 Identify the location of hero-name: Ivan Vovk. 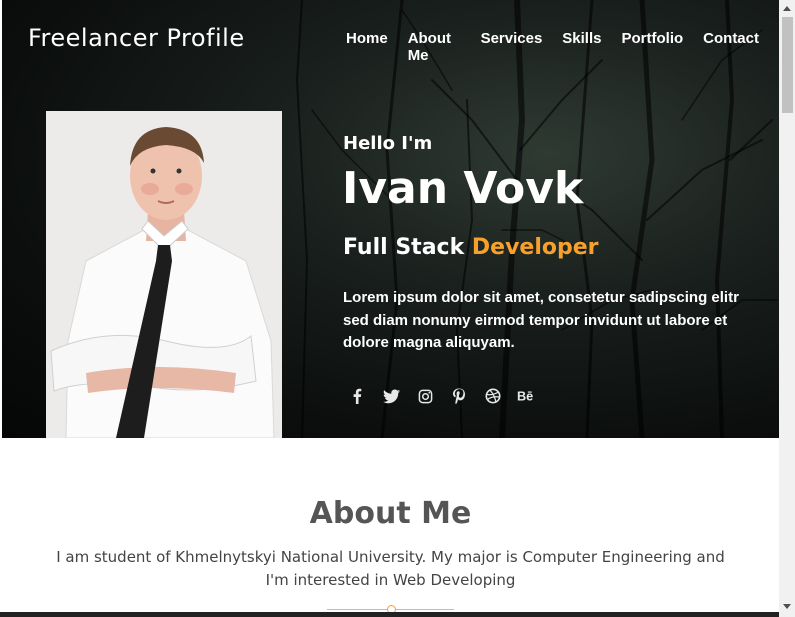
(463, 188).